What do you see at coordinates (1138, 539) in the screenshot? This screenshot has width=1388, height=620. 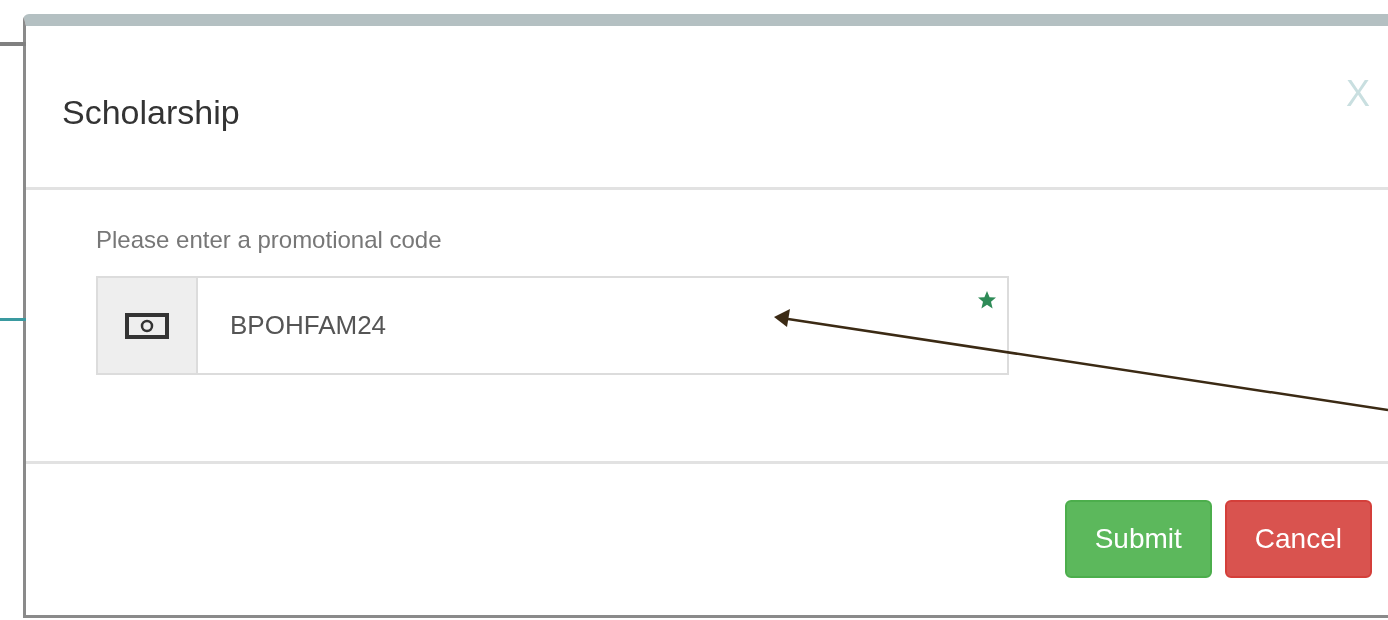 I see `submit-button: Submit` at bounding box center [1138, 539].